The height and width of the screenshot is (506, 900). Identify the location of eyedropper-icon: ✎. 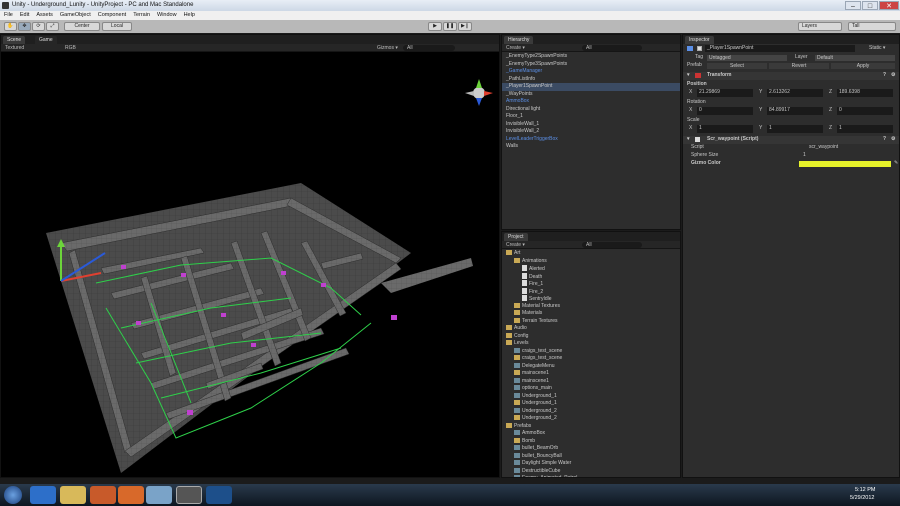
(896, 164).